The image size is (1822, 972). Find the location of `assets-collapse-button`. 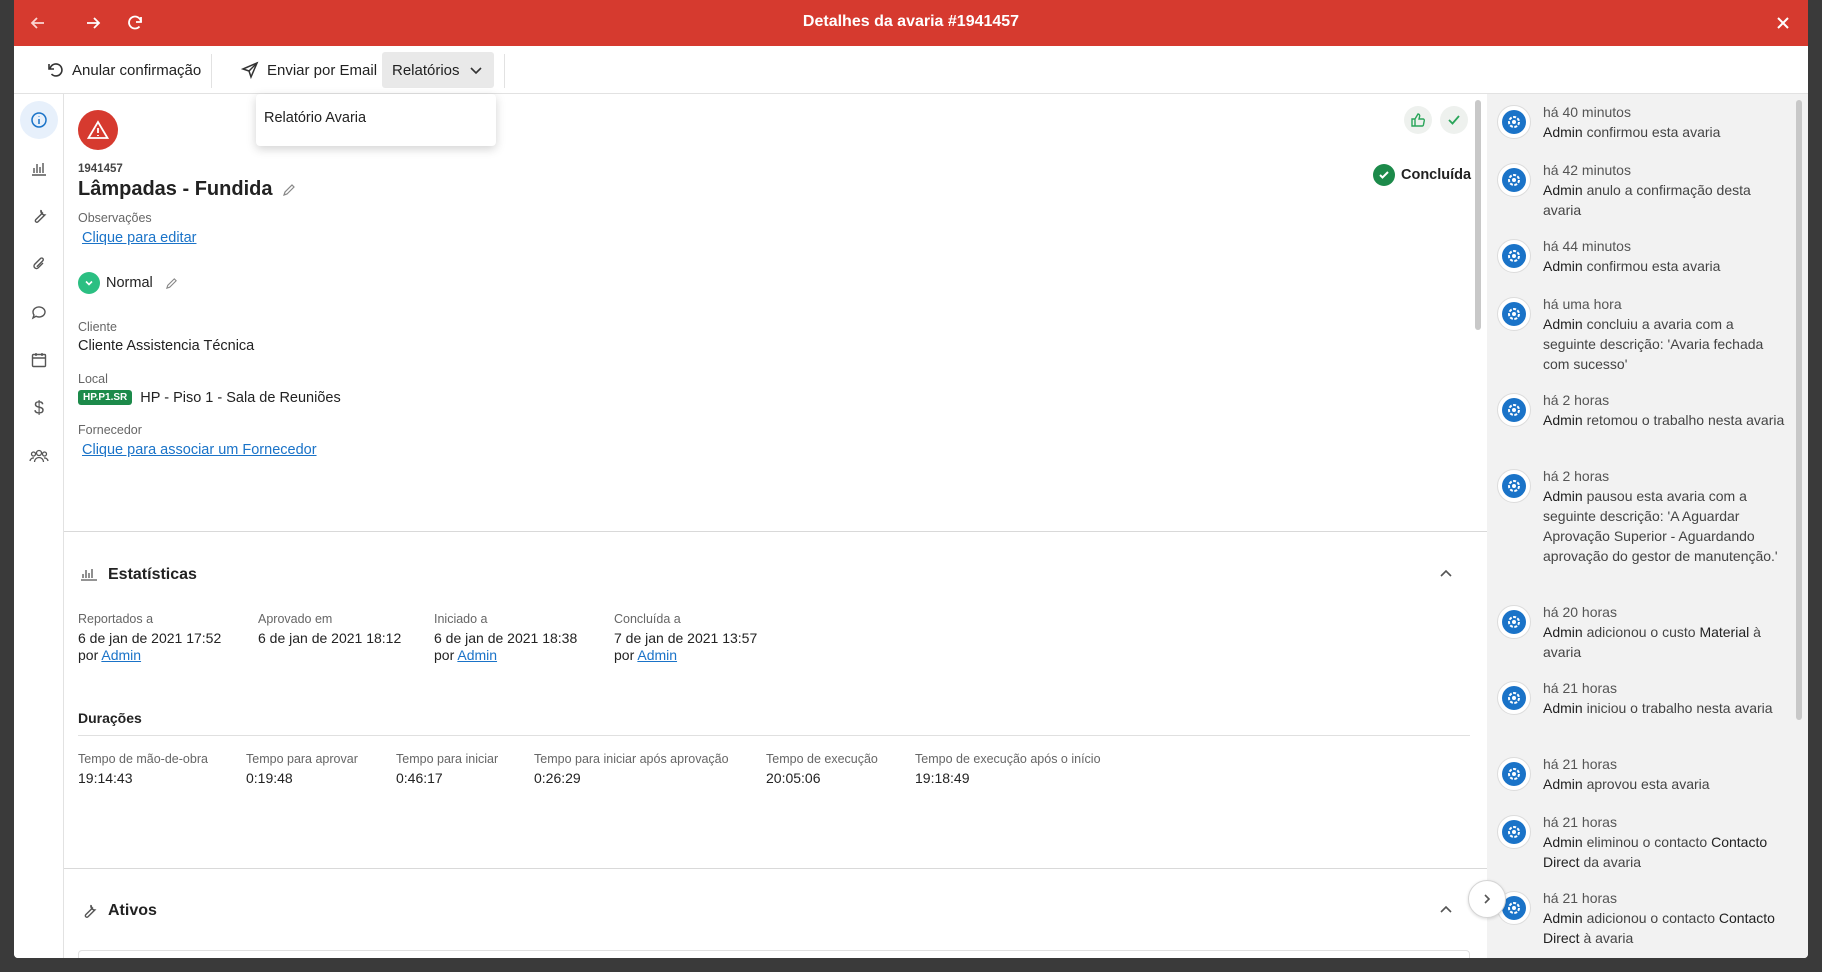

assets-collapse-button is located at coordinates (1446, 912).